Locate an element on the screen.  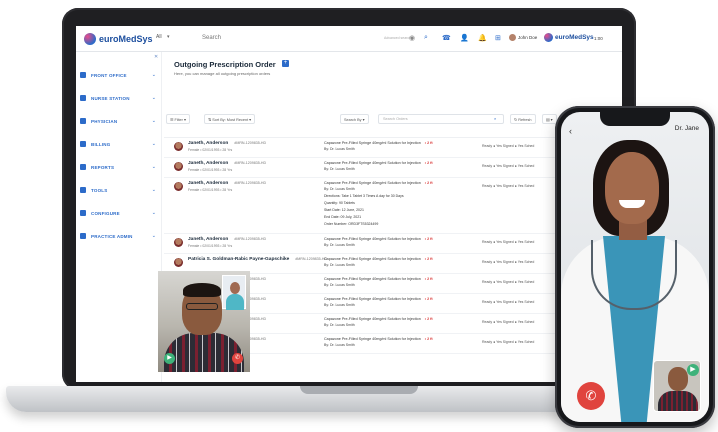
reports-icon is located at coordinates (83, 167).